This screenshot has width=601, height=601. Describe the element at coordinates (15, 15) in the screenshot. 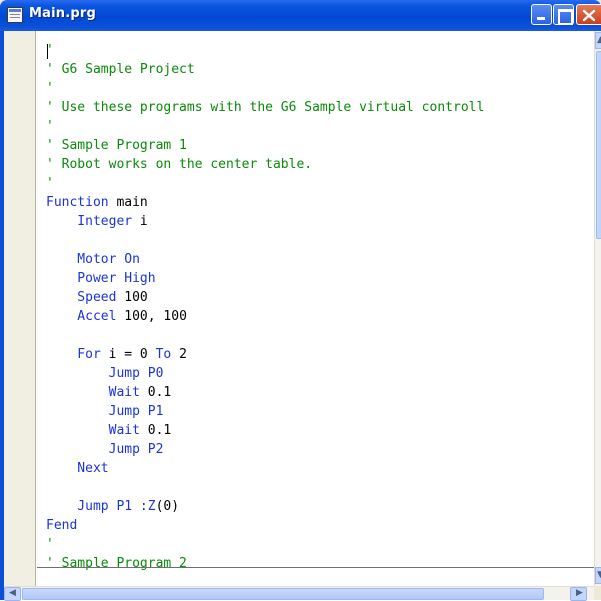

I see `program-file-icon` at that location.